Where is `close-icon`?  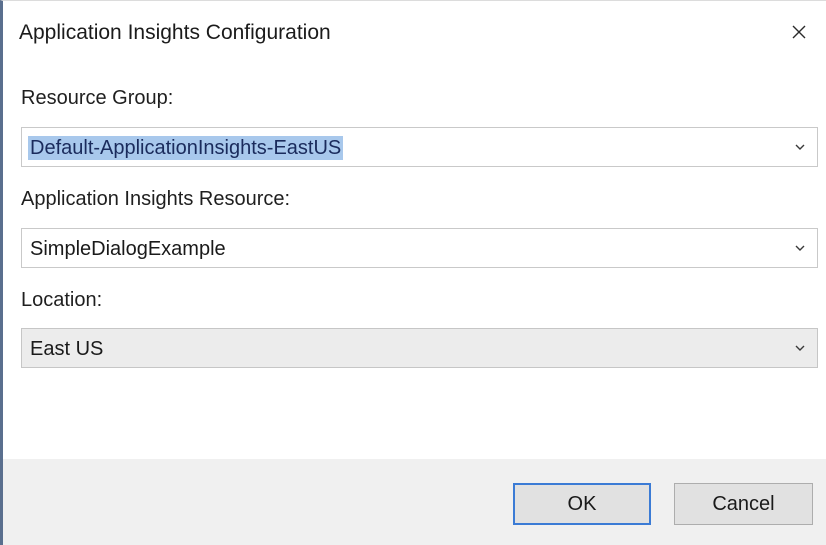 close-icon is located at coordinates (799, 32).